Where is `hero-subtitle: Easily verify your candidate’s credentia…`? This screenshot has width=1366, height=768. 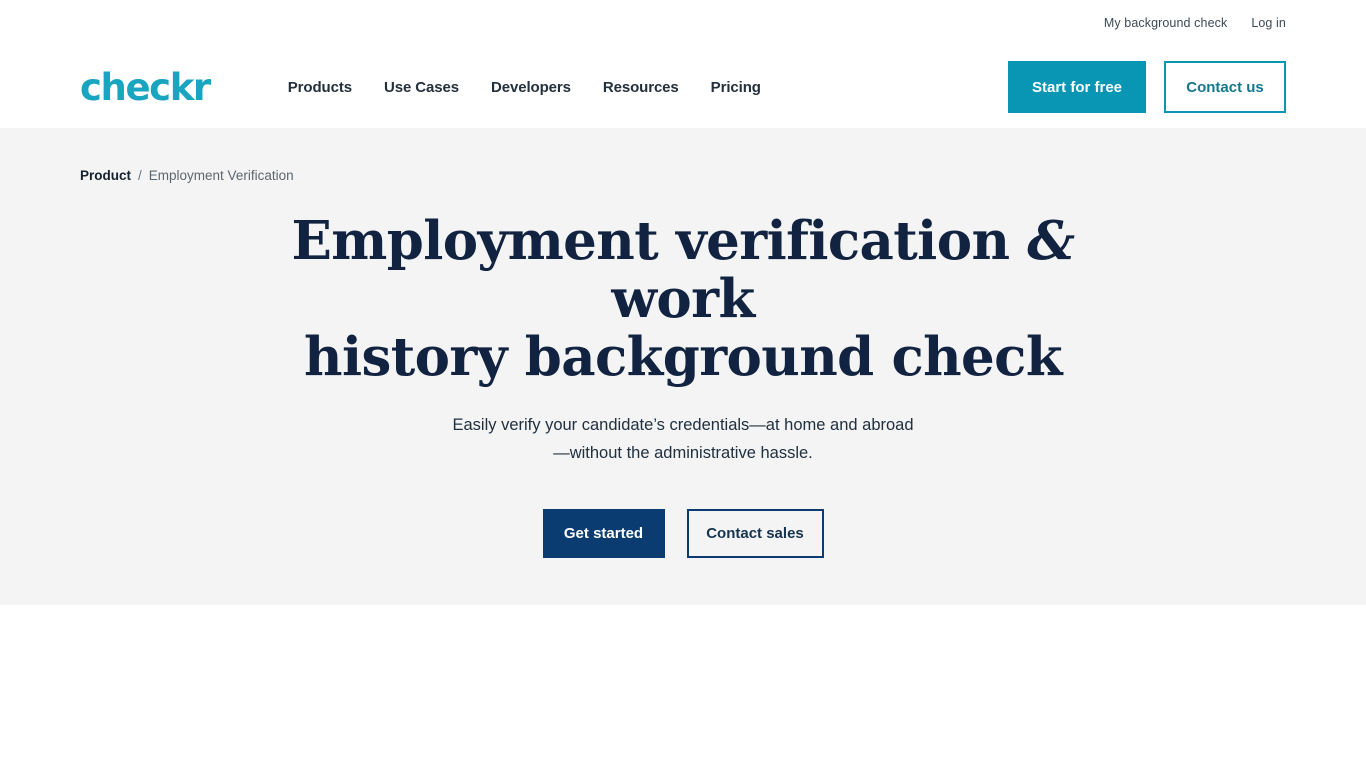 hero-subtitle: Easily verify your candidate’s credentia… is located at coordinates (683, 439).